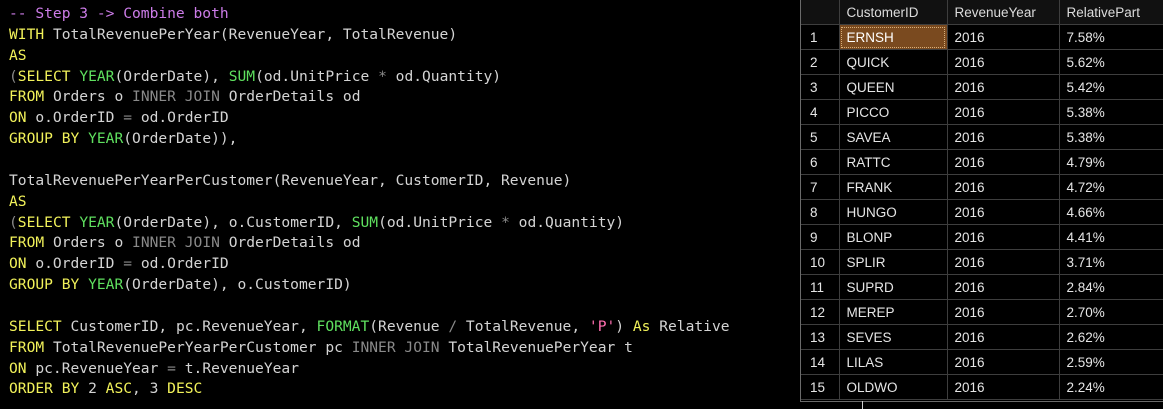 The image size is (1163, 409). What do you see at coordinates (820, 262) in the screenshot?
I see `row-number-cell: 10` at bounding box center [820, 262].